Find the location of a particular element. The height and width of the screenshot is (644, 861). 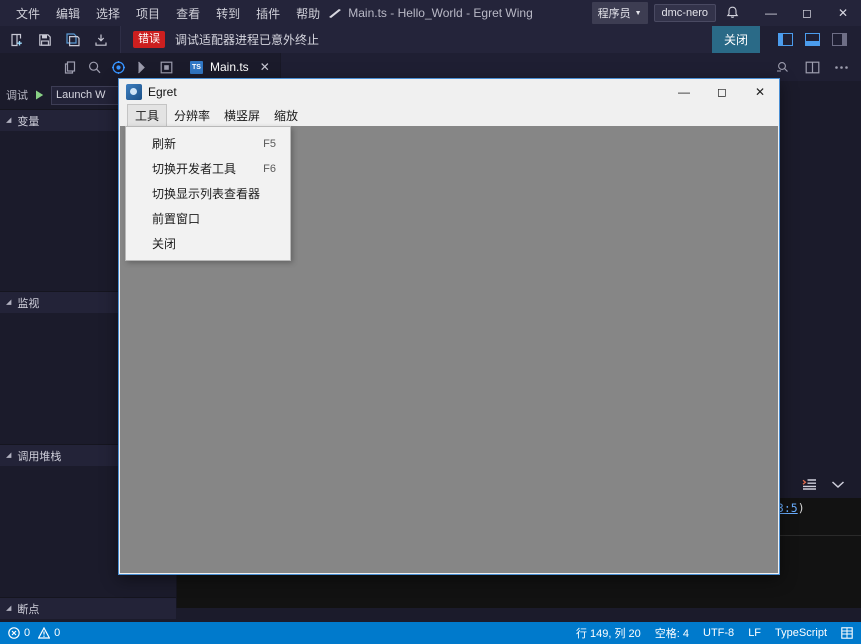

menu-item-refresh: 刷新 F5 is located at coordinates (208, 143).